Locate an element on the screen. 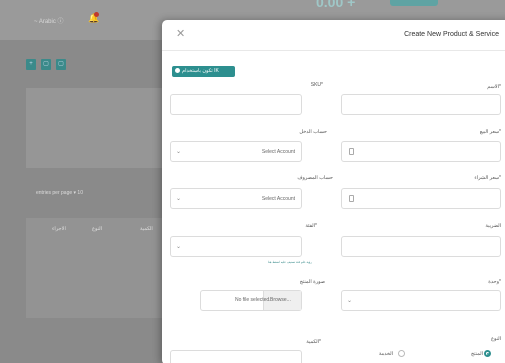  entries-per-page: entries per page ▾ 10 is located at coordinates (59, 193).